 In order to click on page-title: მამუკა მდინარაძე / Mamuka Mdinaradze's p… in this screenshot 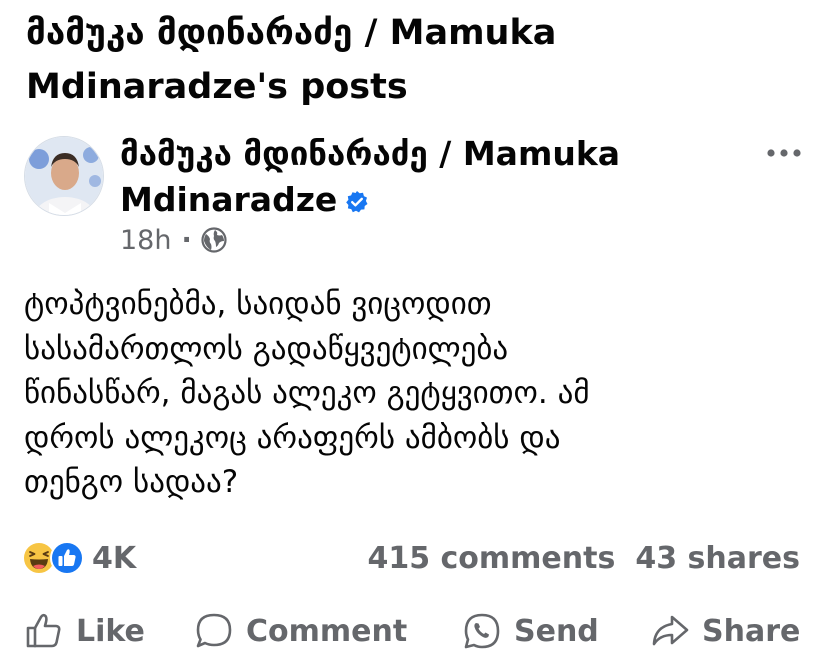, I will do `click(291, 60)`.